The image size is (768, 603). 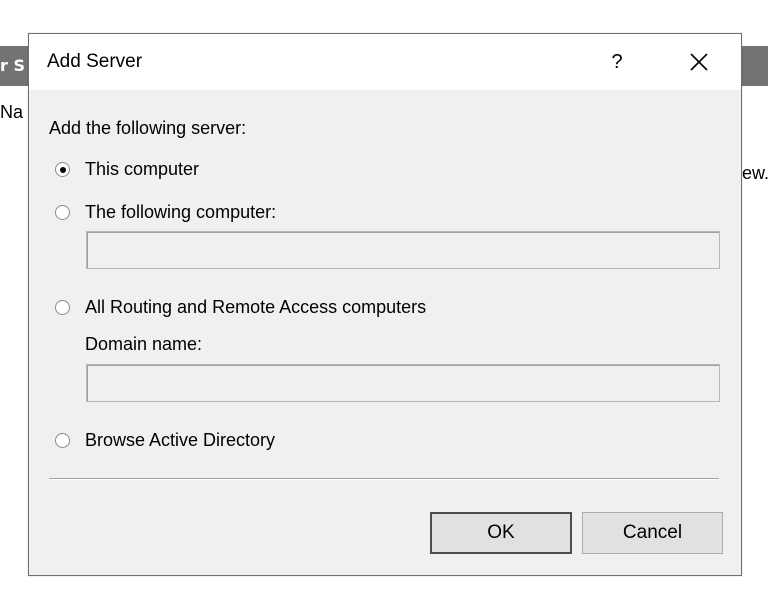 I want to click on cancel-button: Cancel, so click(x=652, y=533).